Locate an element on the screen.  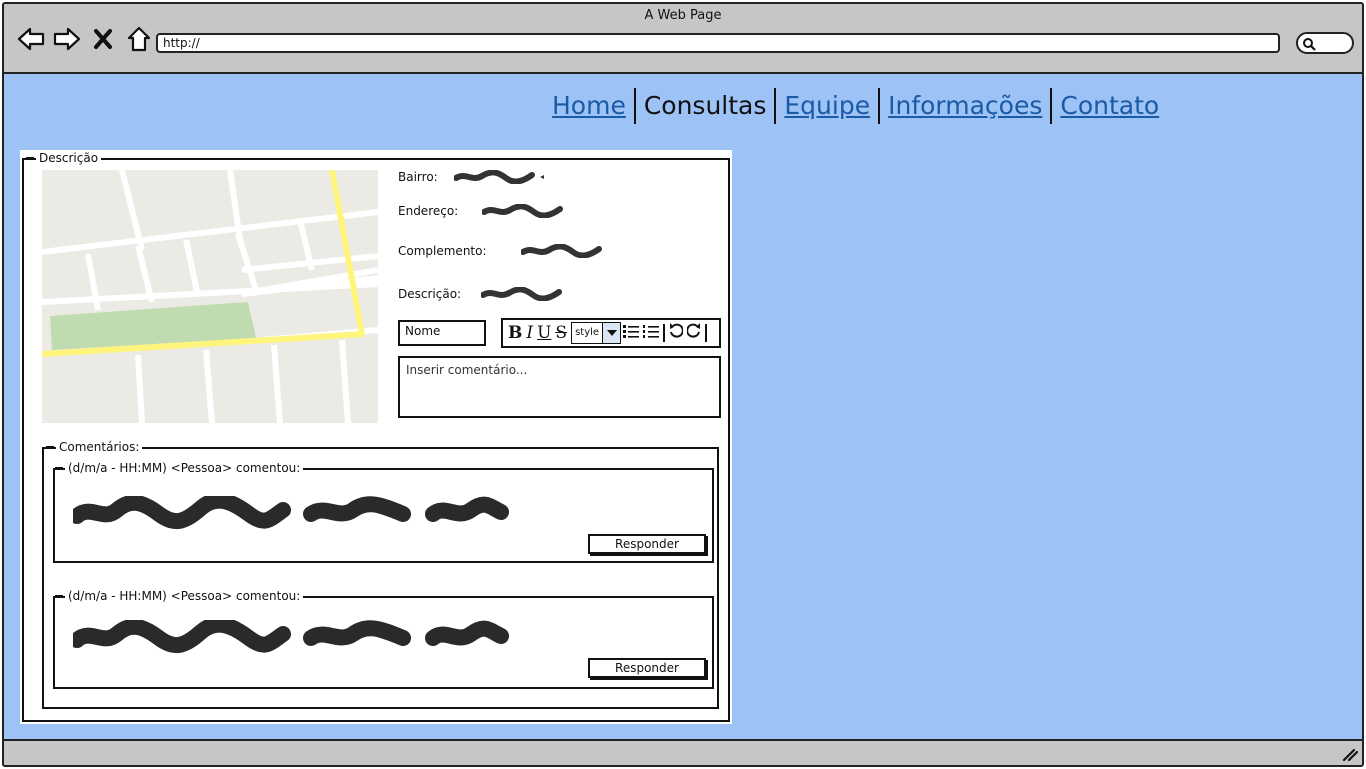
bullet-list-icon is located at coordinates (631, 333).